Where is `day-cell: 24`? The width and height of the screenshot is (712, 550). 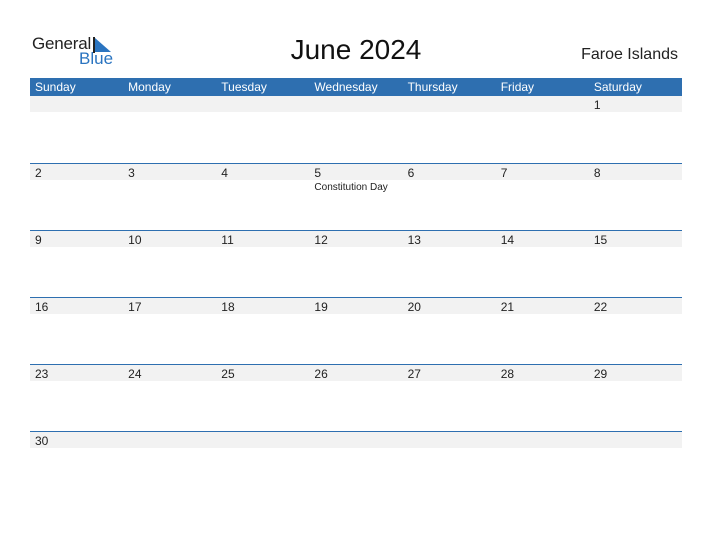
day-cell: 24 is located at coordinates (169, 398).